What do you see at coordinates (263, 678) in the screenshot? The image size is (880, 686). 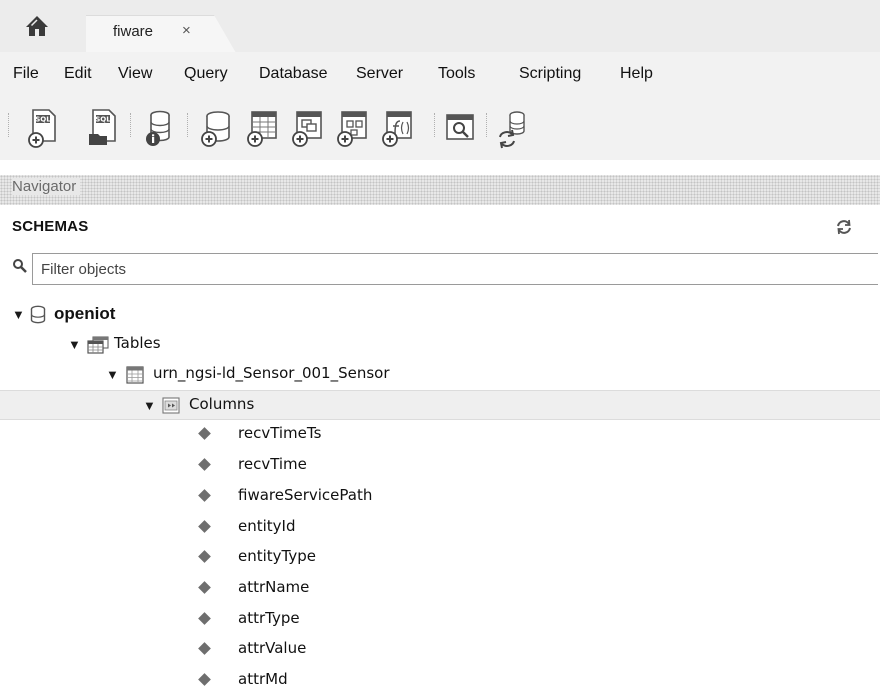 I see `column-name: attrMd` at bounding box center [263, 678].